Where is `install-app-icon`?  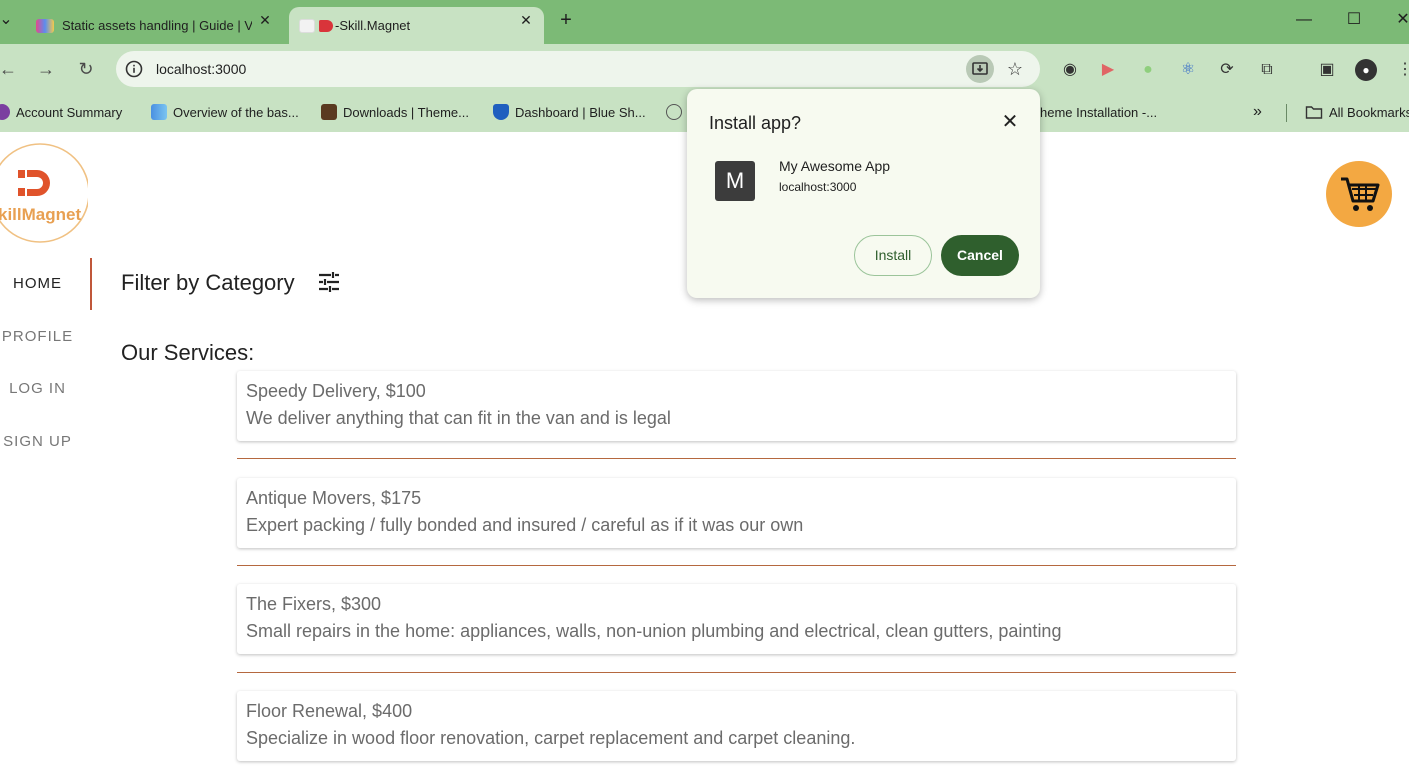
install-app-icon is located at coordinates (980, 69).